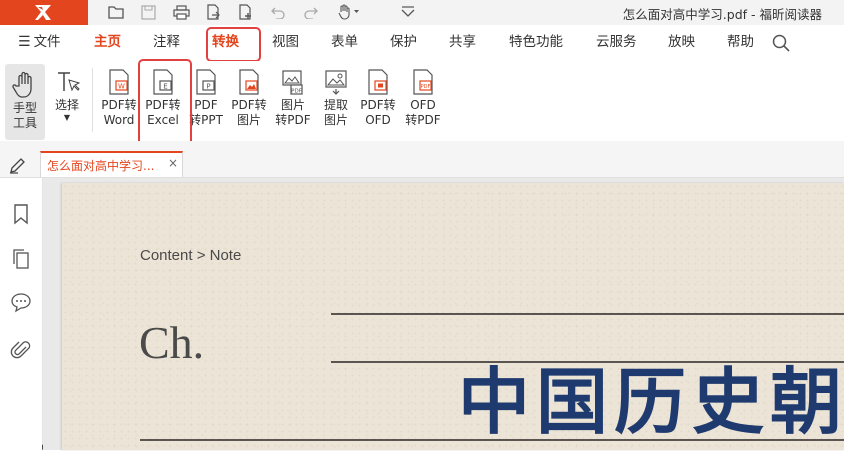  I want to click on bookmark-icon, so click(21, 214).